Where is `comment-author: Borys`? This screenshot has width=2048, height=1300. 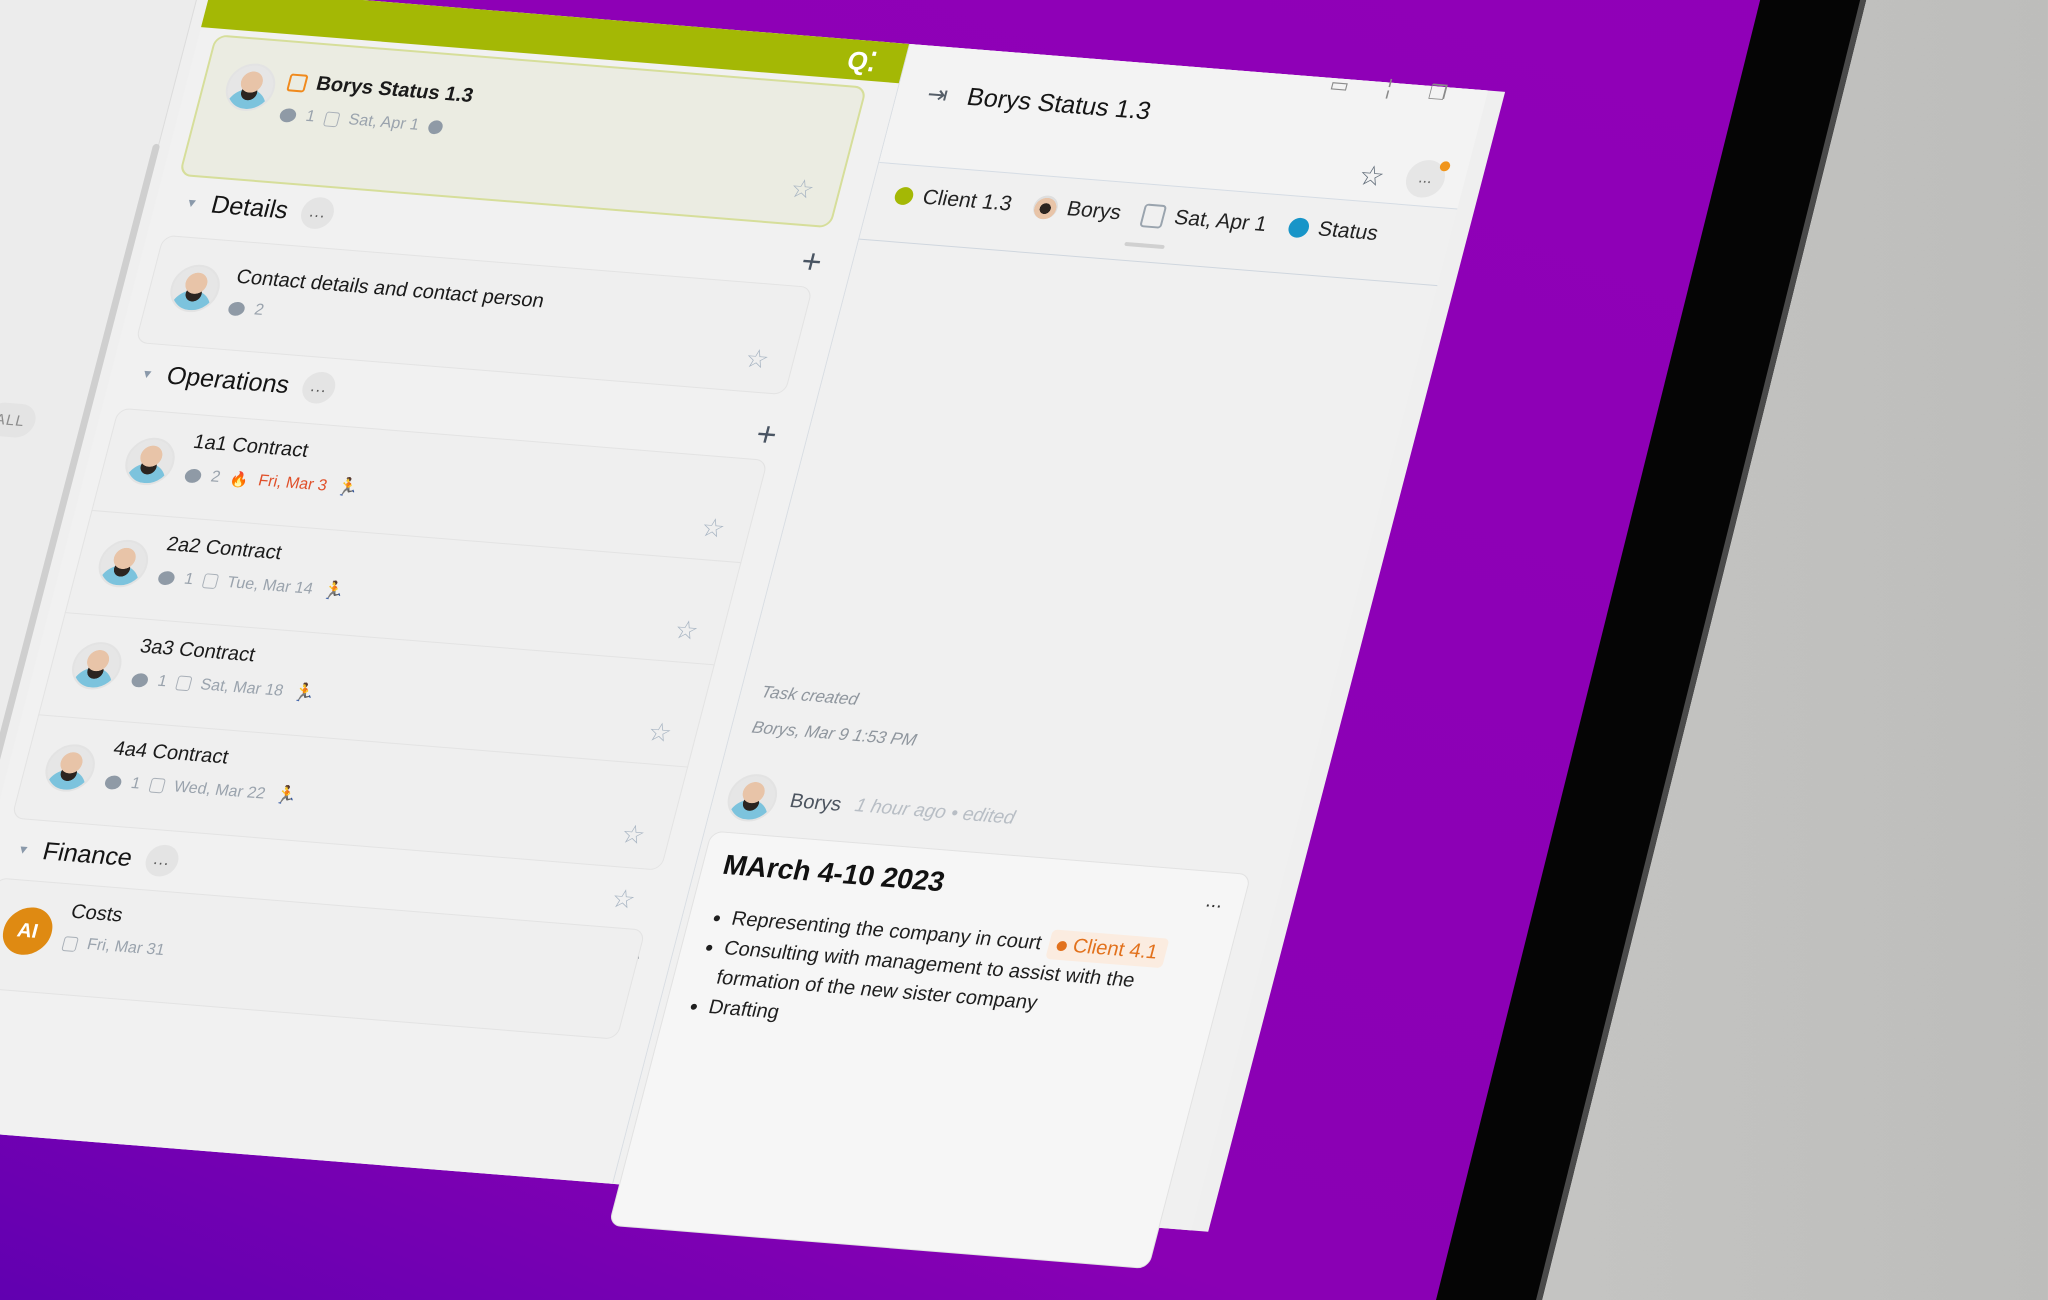
comment-author: Borys is located at coordinates (816, 802).